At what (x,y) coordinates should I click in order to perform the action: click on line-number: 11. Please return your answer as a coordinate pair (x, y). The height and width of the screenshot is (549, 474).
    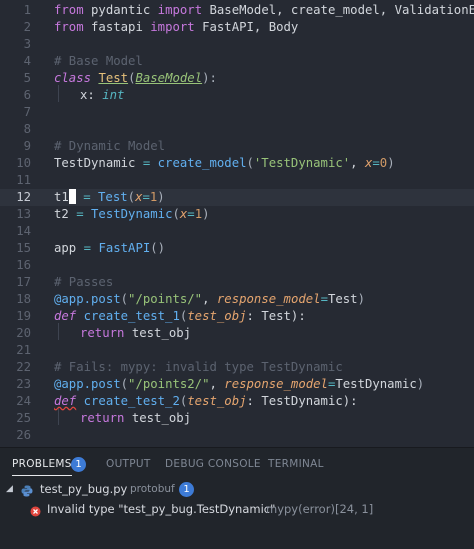
    Looking at the image, I should click on (23, 180).